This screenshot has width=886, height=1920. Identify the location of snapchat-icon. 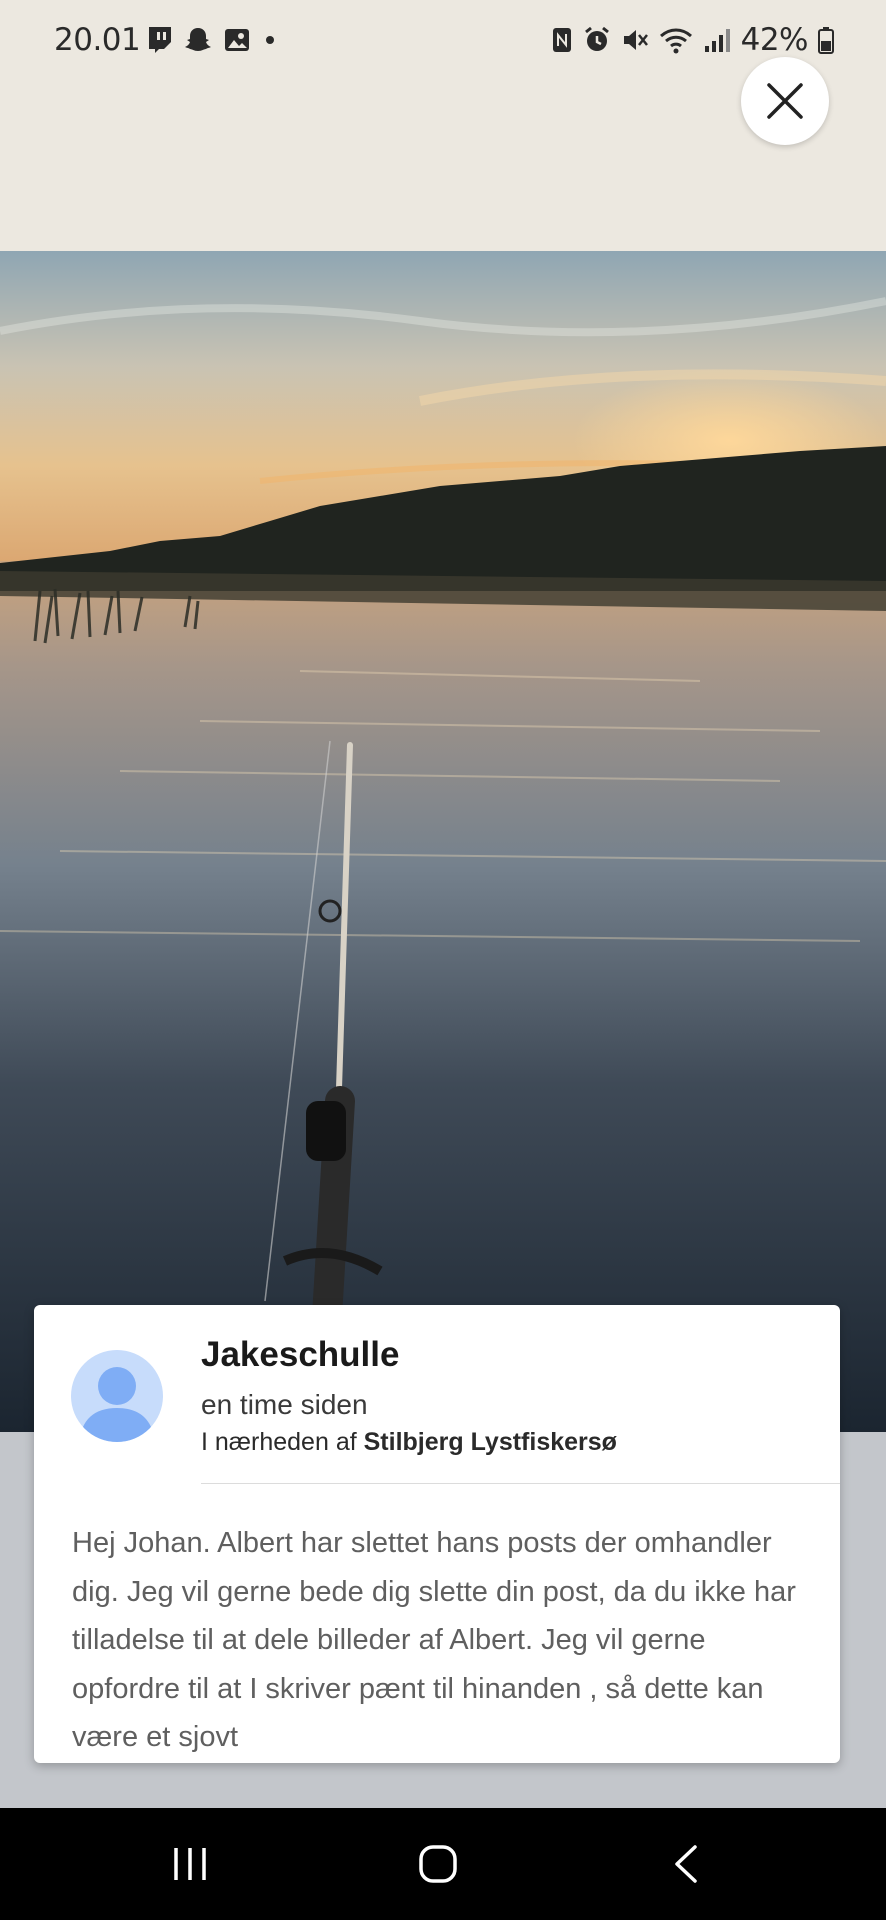
(198, 39).